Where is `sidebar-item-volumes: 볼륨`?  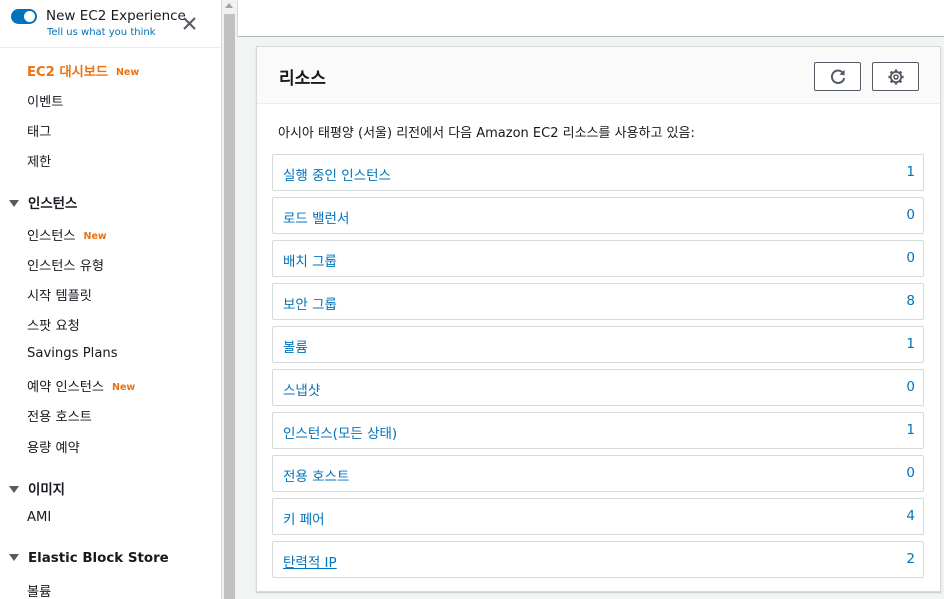
sidebar-item-volumes: 볼륨 is located at coordinates (39, 590).